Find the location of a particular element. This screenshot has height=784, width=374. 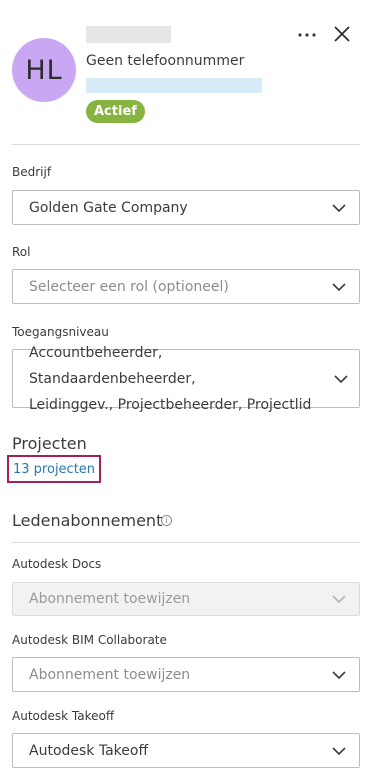

role-select: Selecteer een rol (optioneel) is located at coordinates (186, 286).